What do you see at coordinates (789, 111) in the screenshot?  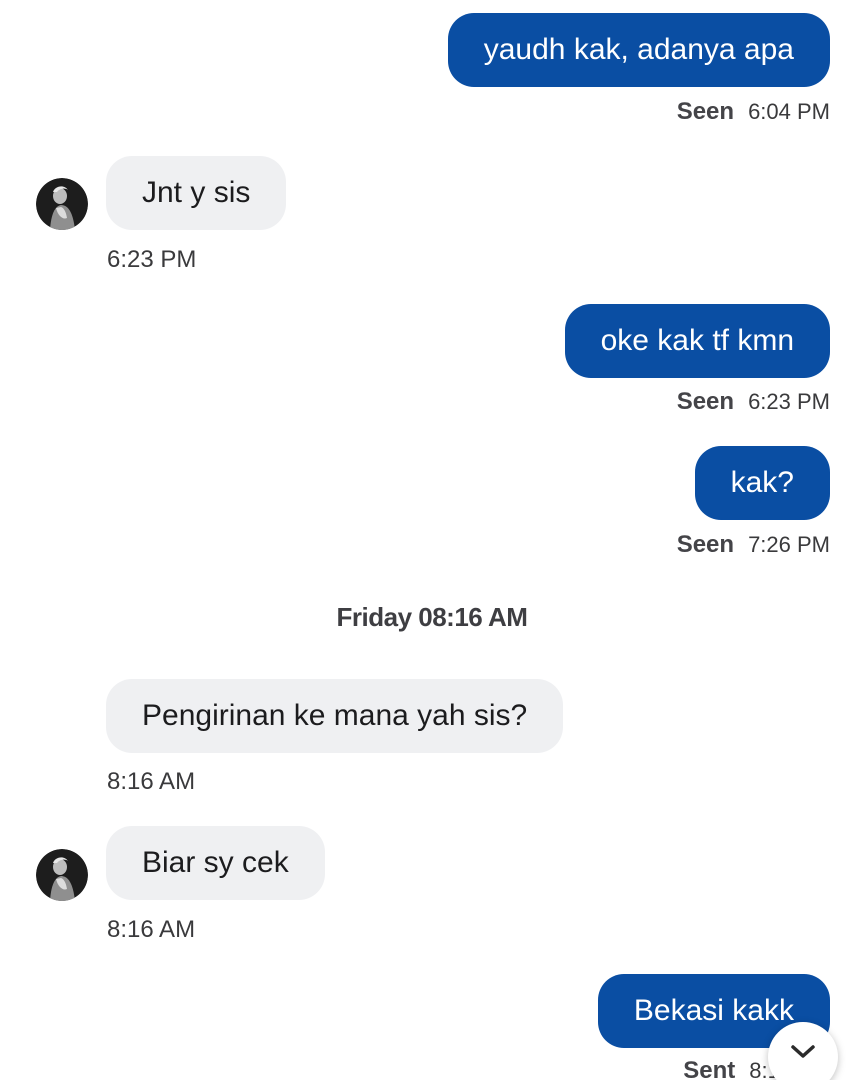 I see `message-time: 6:04 PM` at bounding box center [789, 111].